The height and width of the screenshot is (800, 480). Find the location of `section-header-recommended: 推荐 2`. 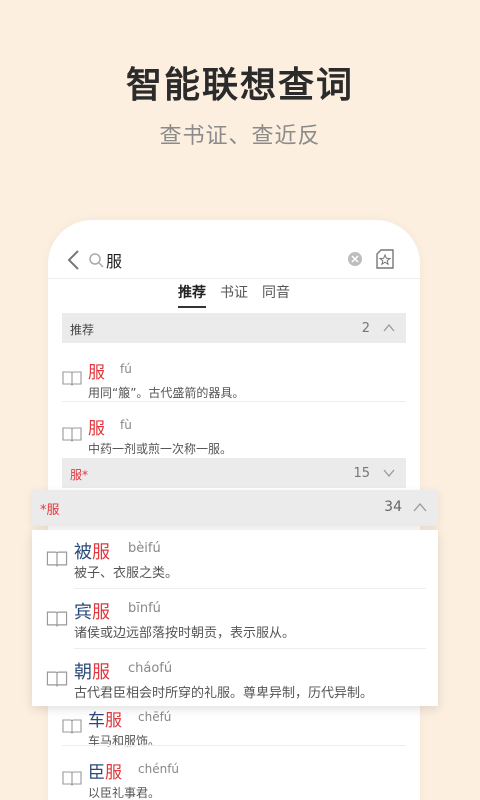

section-header-recommended: 推荐 2 is located at coordinates (234, 328).